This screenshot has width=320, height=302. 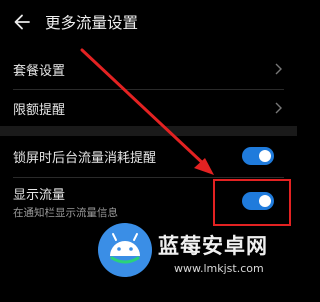 I want to click on limit-reminder-item: 限额提醒, so click(x=148, y=108).